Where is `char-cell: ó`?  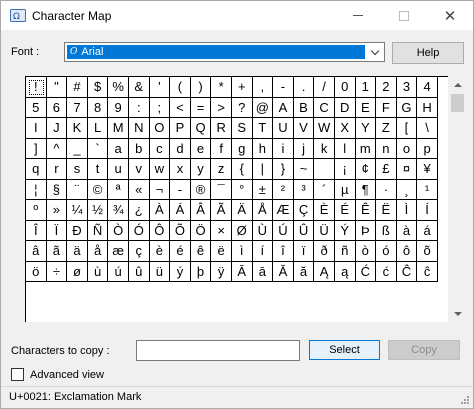
char-cell: ó is located at coordinates (386, 251).